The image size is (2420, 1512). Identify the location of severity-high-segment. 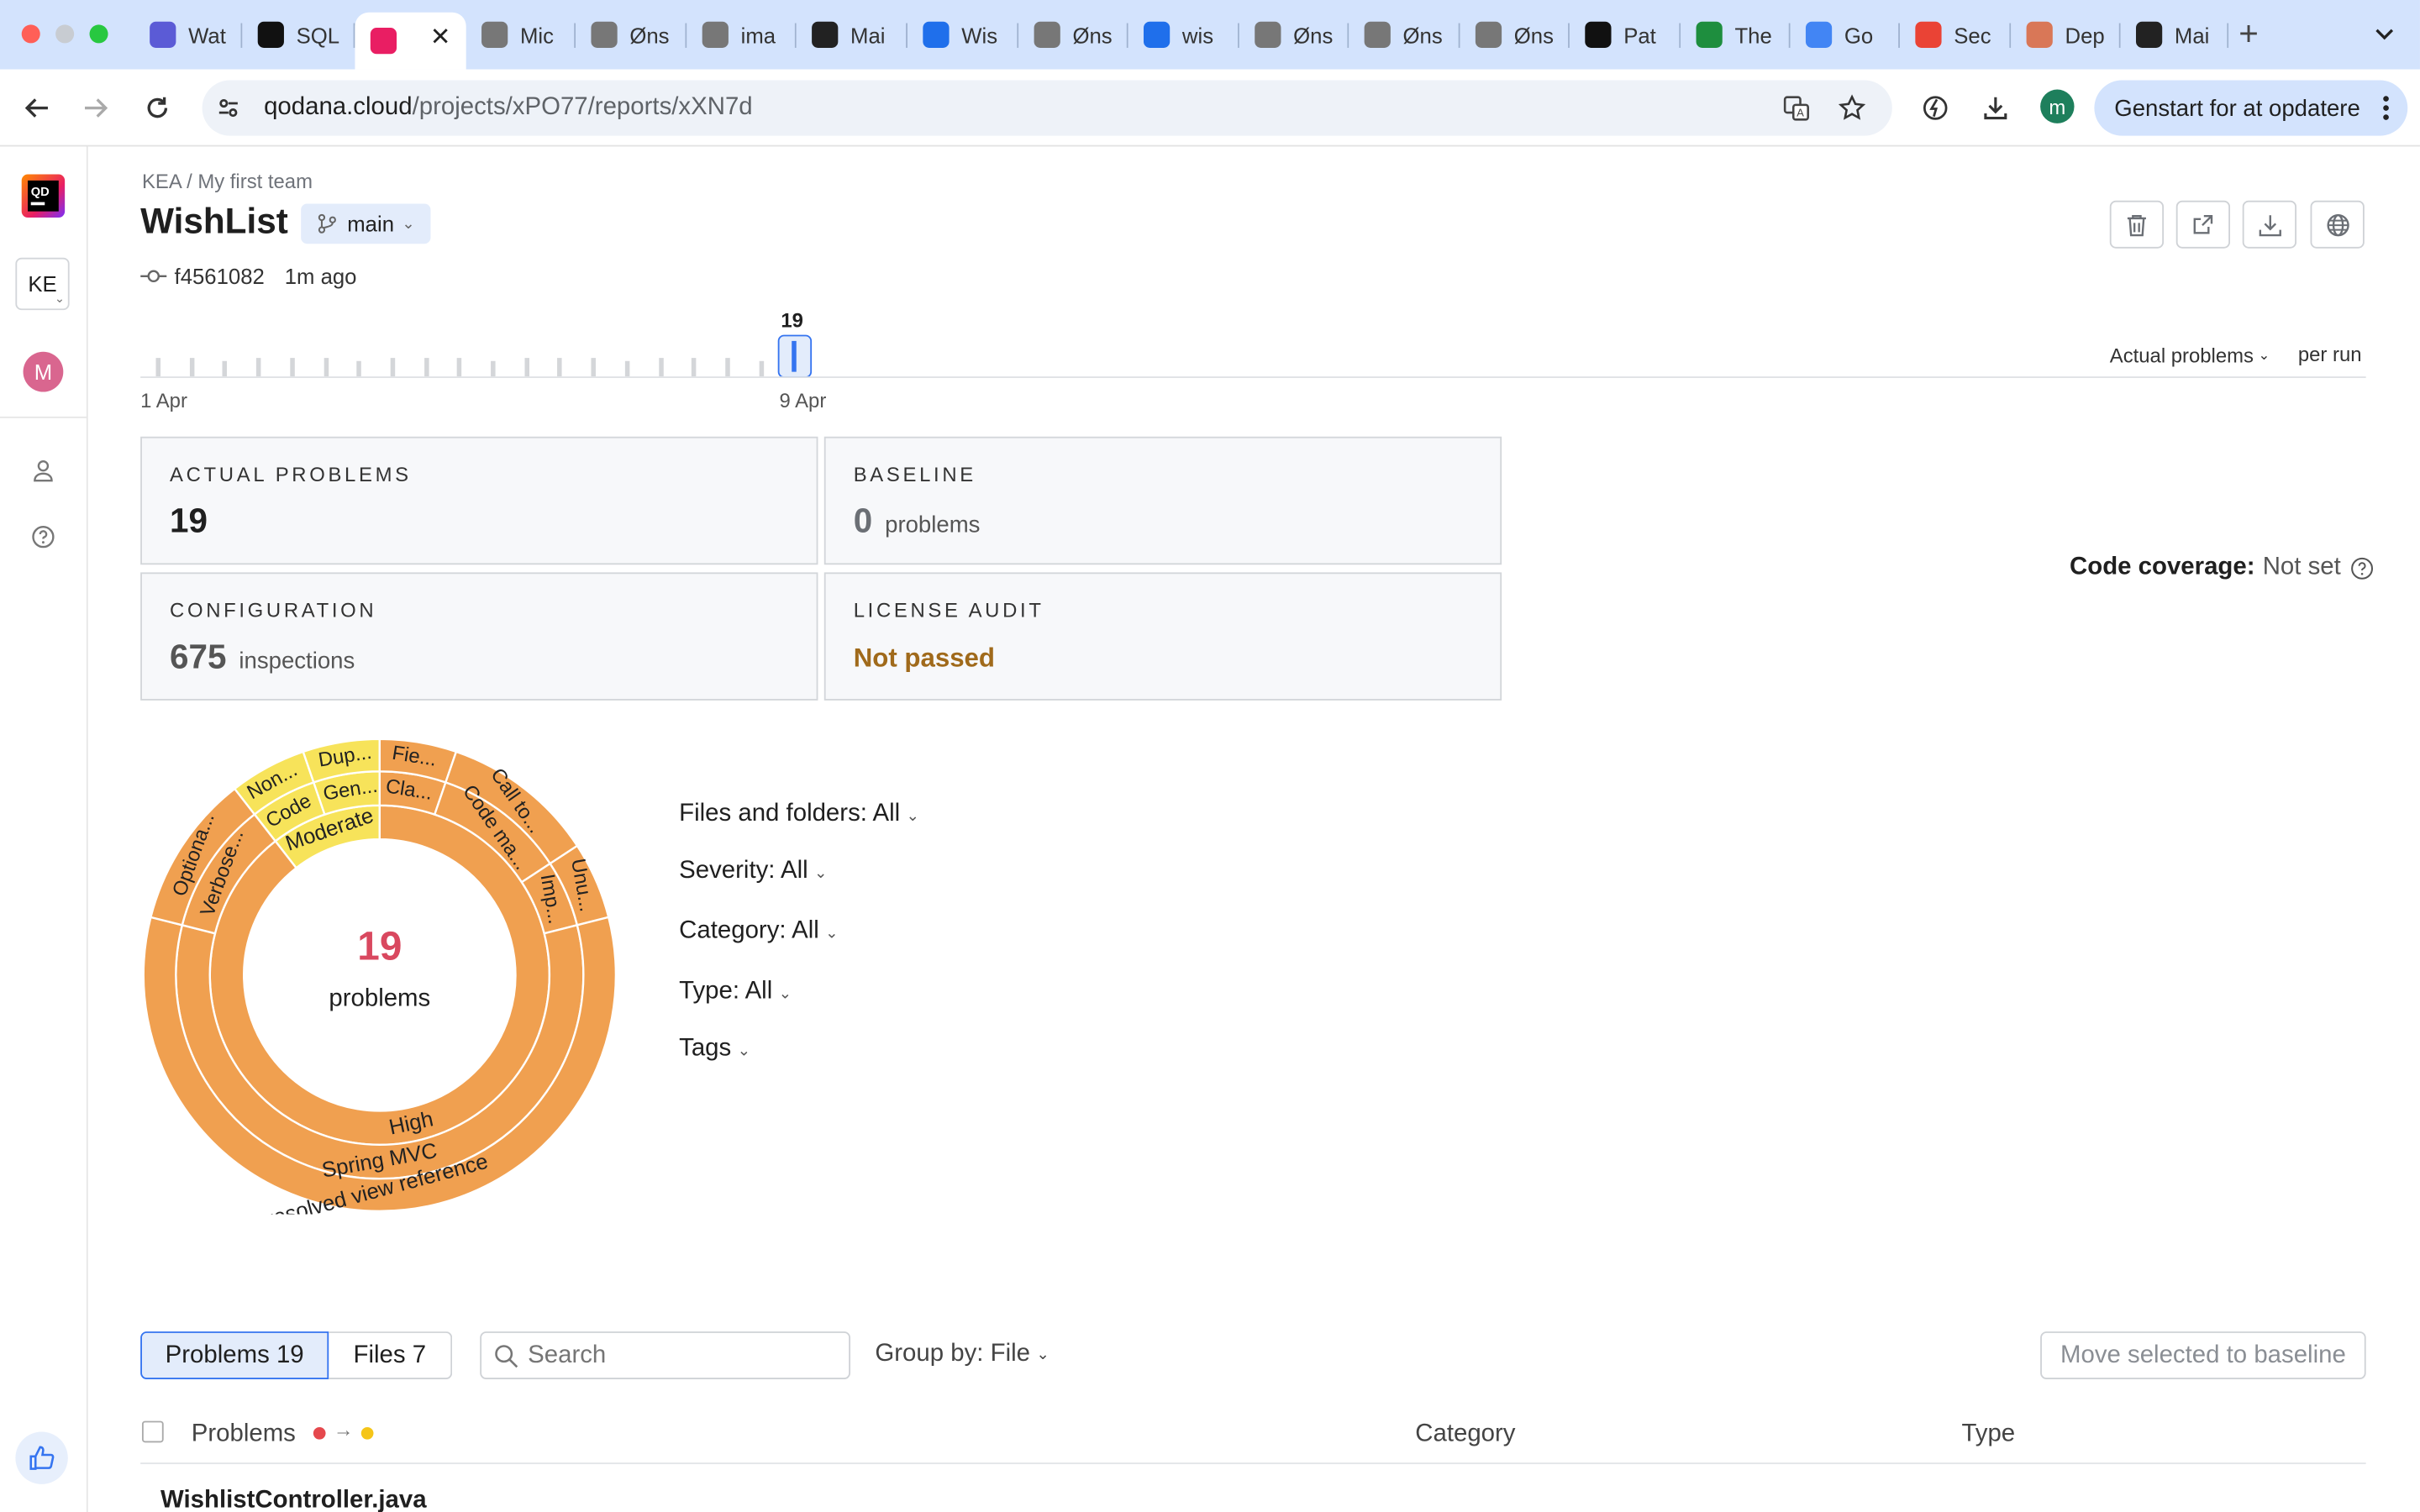
(379, 975).